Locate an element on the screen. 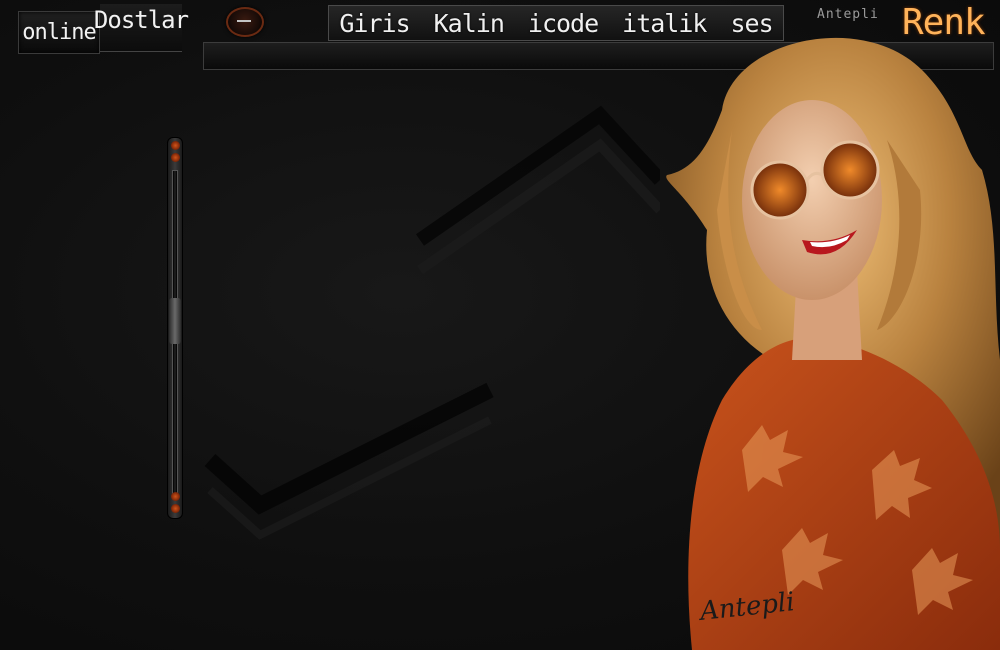 The image size is (1000, 650). scroll-thumb is located at coordinates (175, 321).